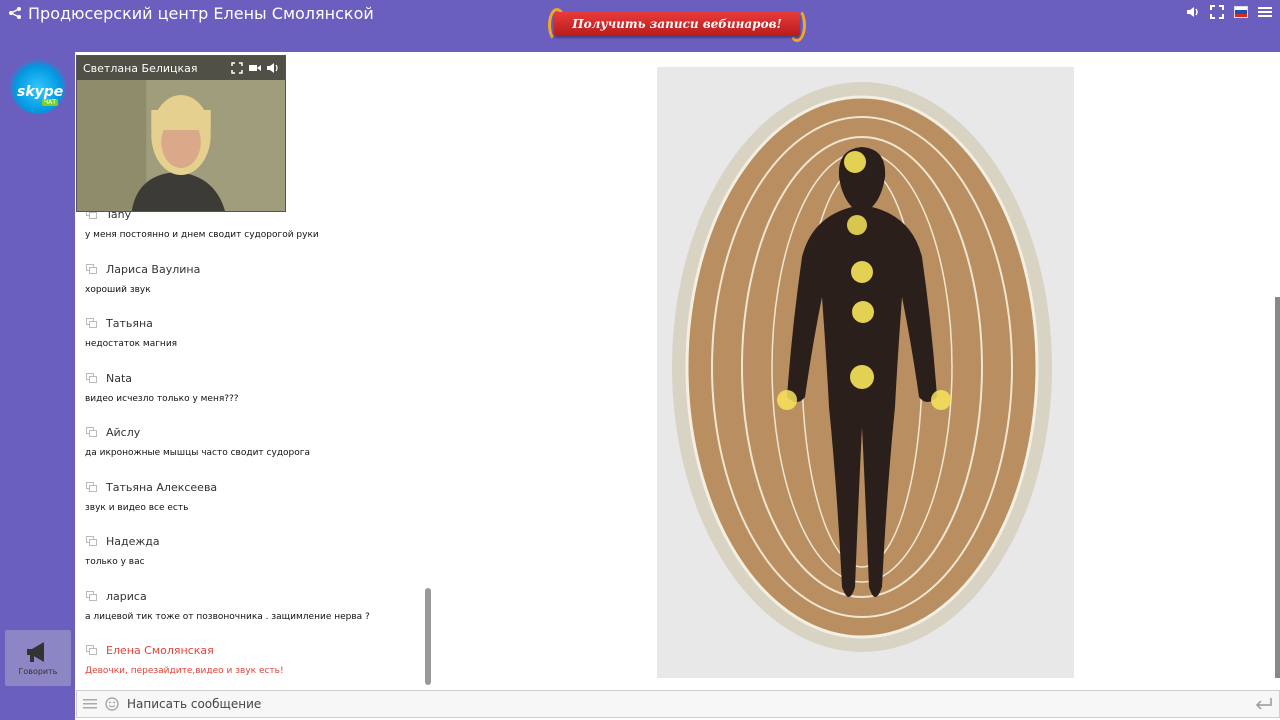 The height and width of the screenshot is (720, 1280). I want to click on smile-icon, so click(112, 704).